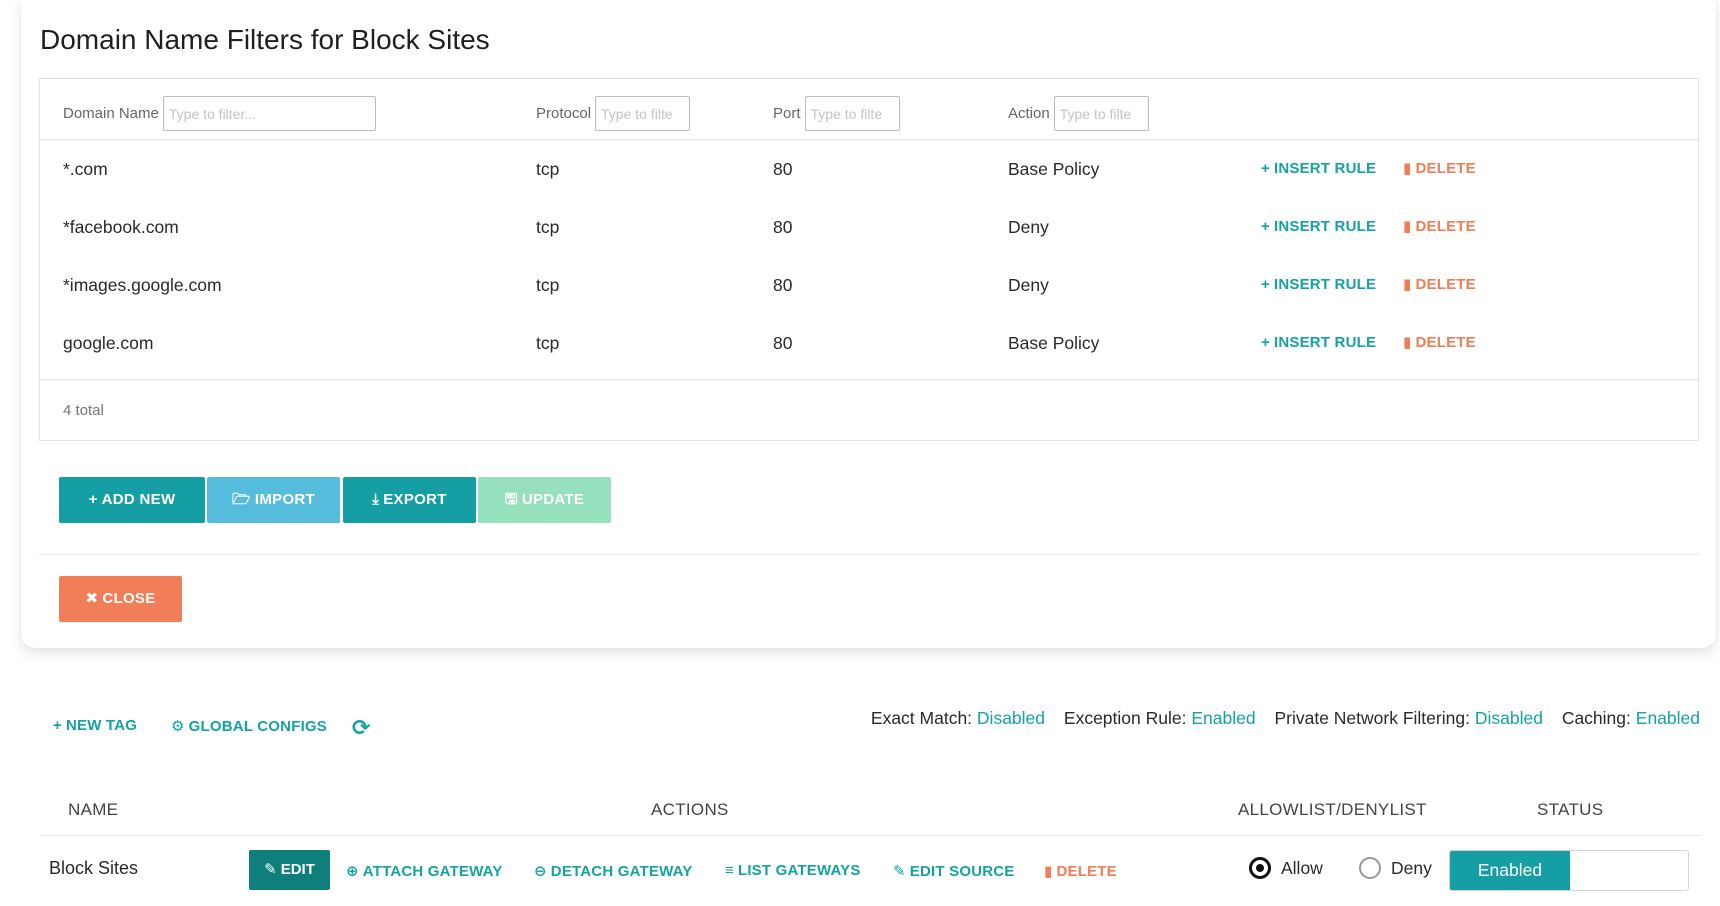  I want to click on action-filter: Action, so click(1078, 113).